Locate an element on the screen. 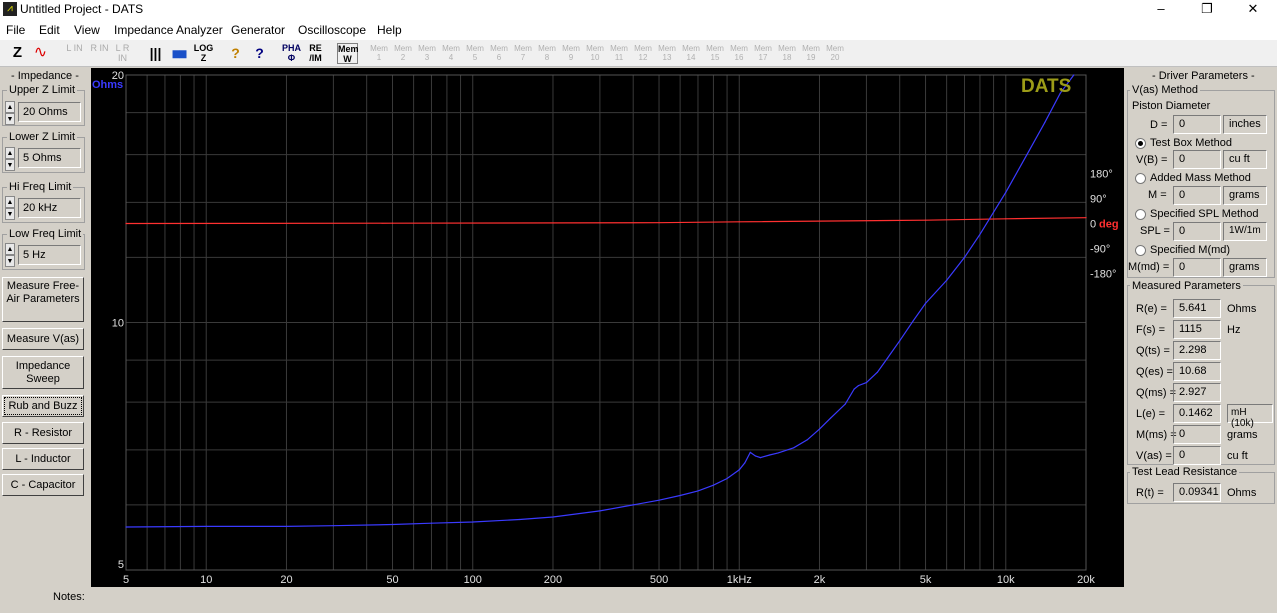 The height and width of the screenshot is (613, 1277). mem-6-button: Mem 6 is located at coordinates (499, 54).